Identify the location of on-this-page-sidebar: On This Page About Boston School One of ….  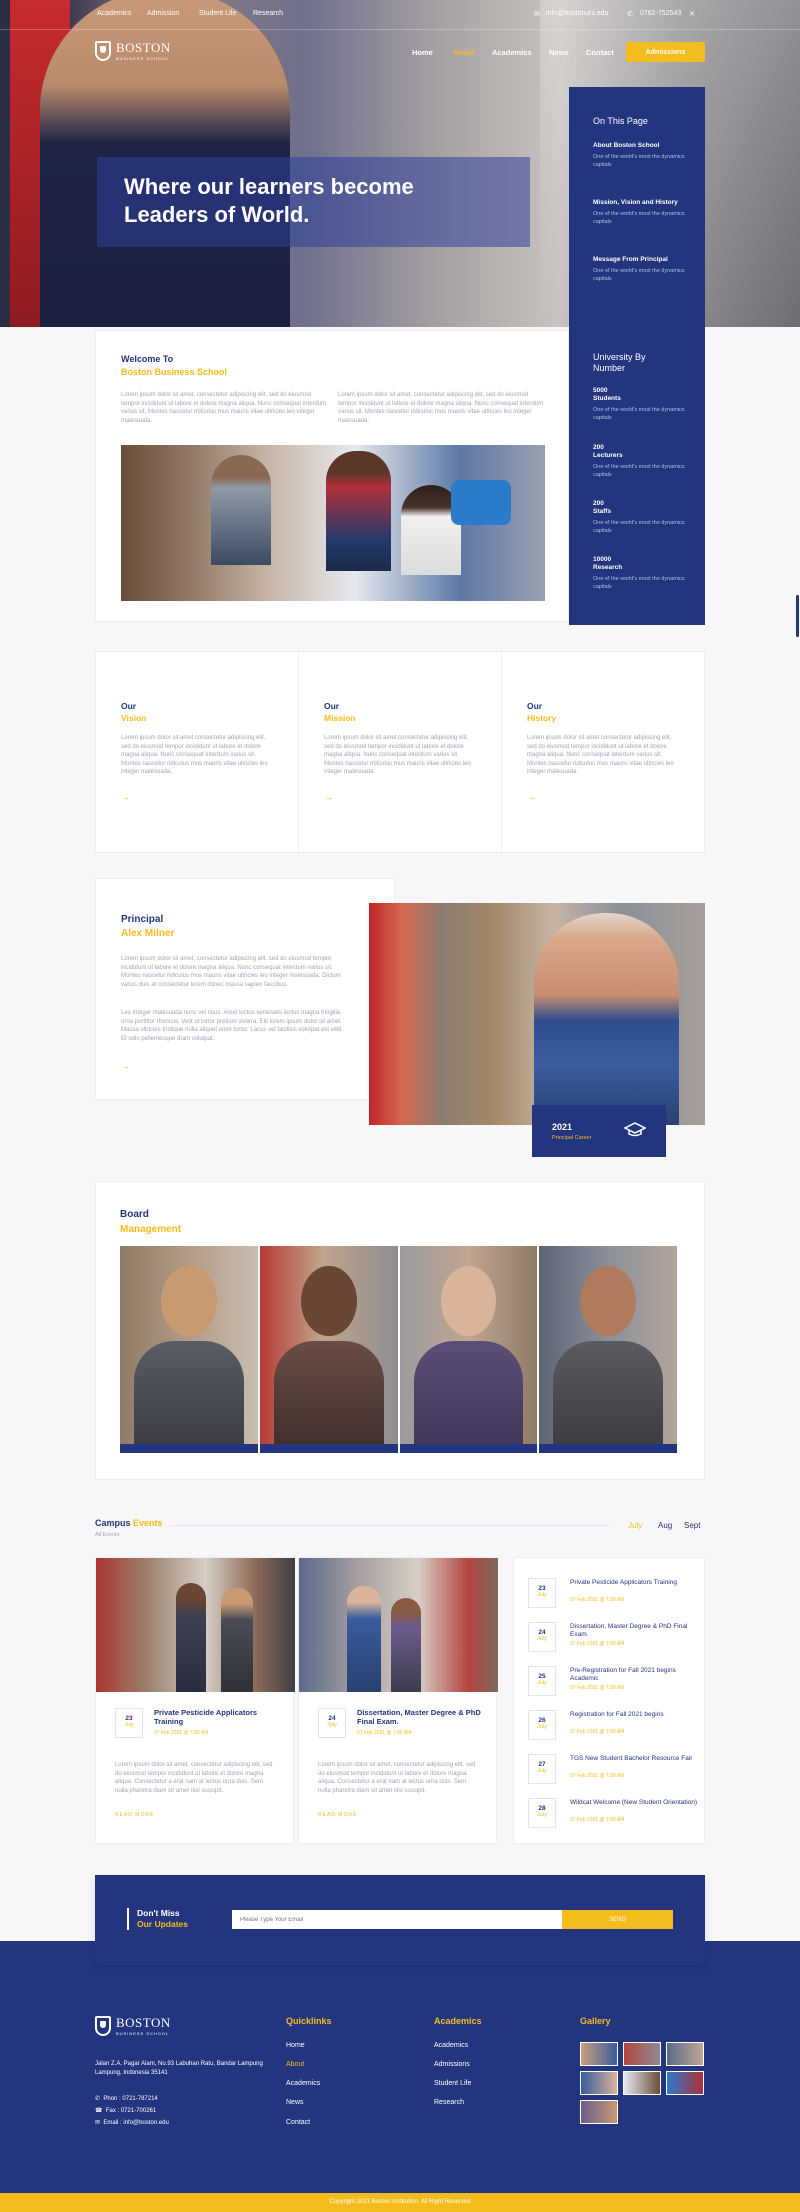
(637, 356).